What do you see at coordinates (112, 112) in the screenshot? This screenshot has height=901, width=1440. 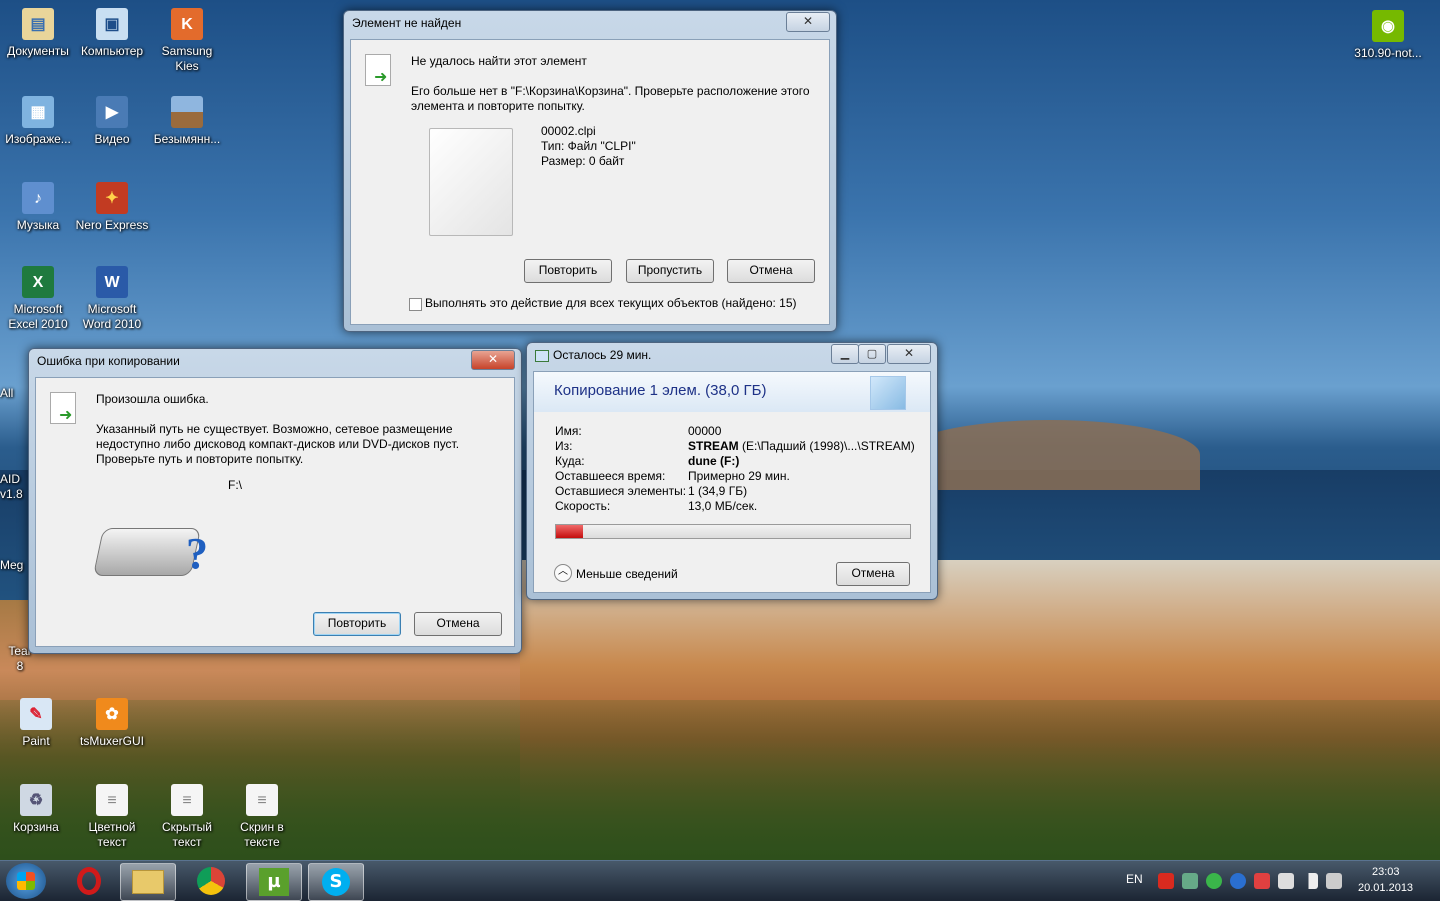 I see `video-icon: ▶` at bounding box center [112, 112].